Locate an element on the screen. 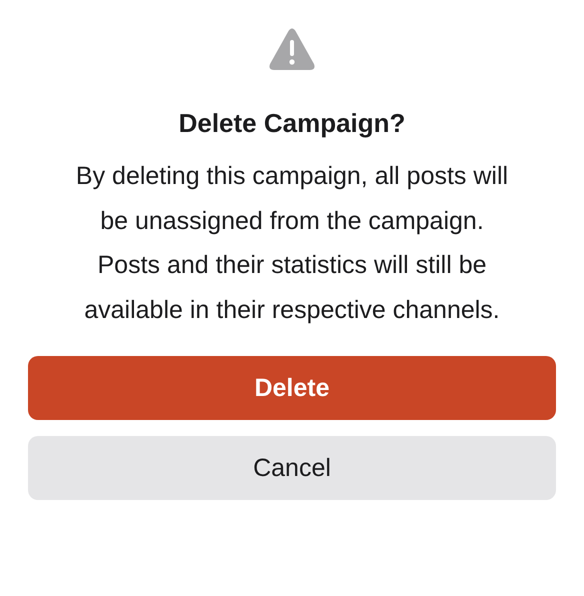 Image resolution: width=584 pixels, height=596 pixels. warning-icon is located at coordinates (292, 49).